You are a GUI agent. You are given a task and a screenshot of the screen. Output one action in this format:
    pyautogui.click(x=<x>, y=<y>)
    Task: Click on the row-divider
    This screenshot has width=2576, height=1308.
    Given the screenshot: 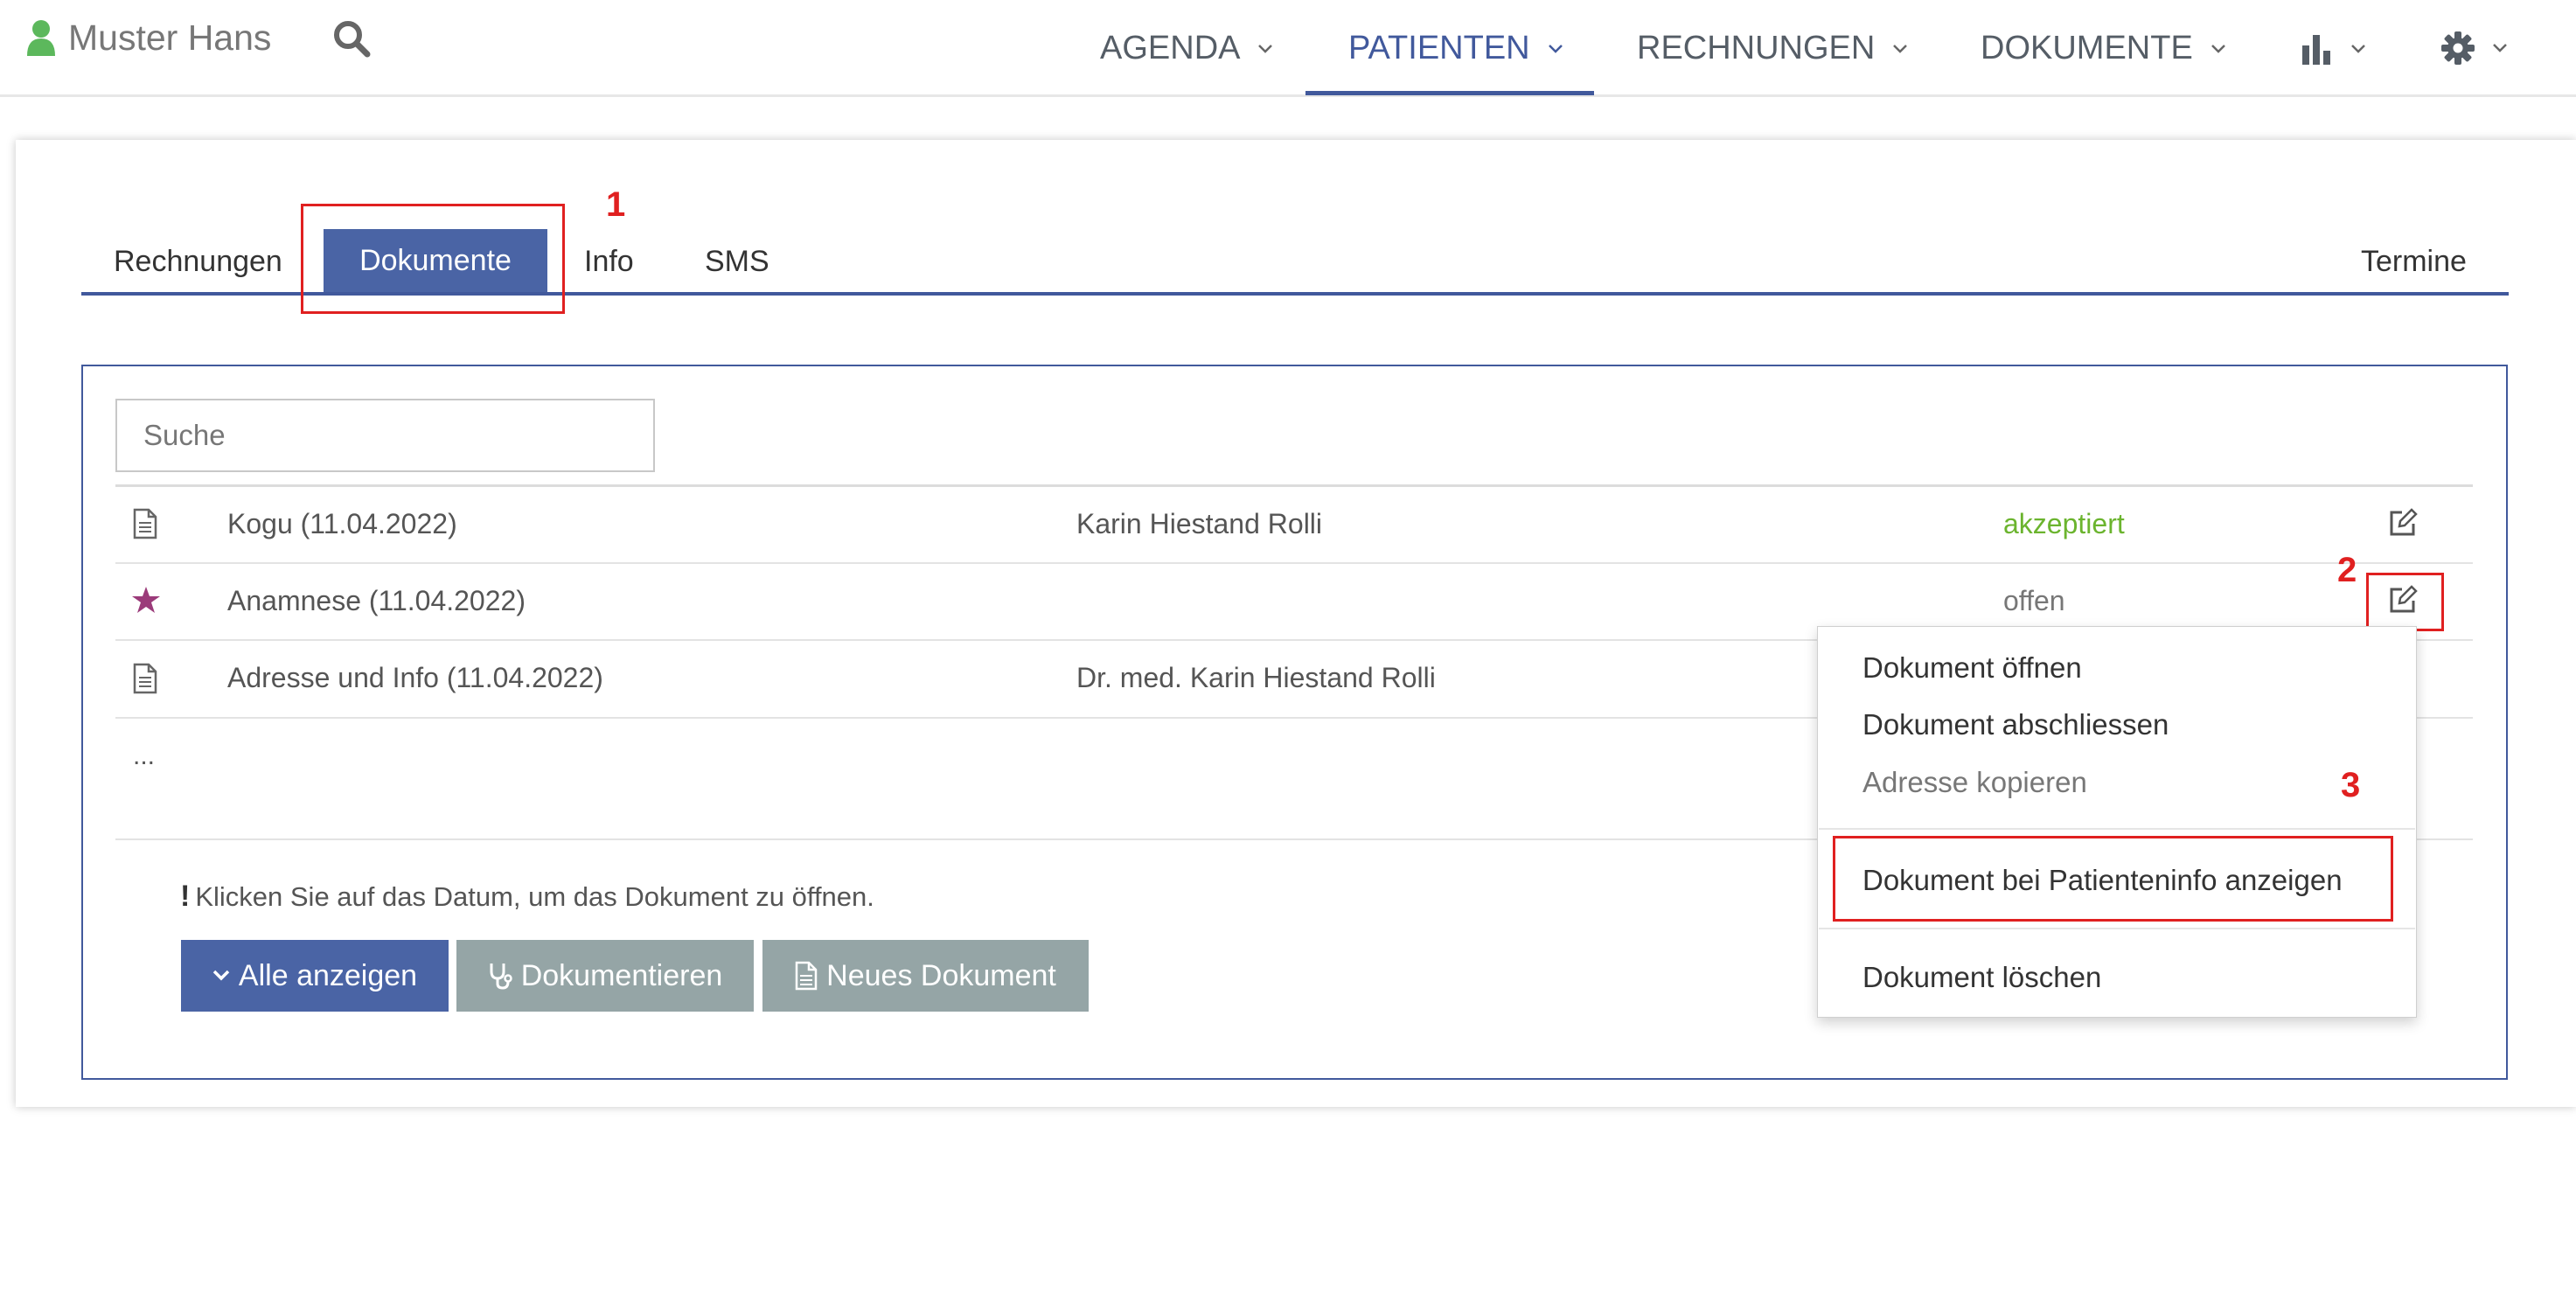 What is the action you would take?
    pyautogui.click(x=1294, y=563)
    